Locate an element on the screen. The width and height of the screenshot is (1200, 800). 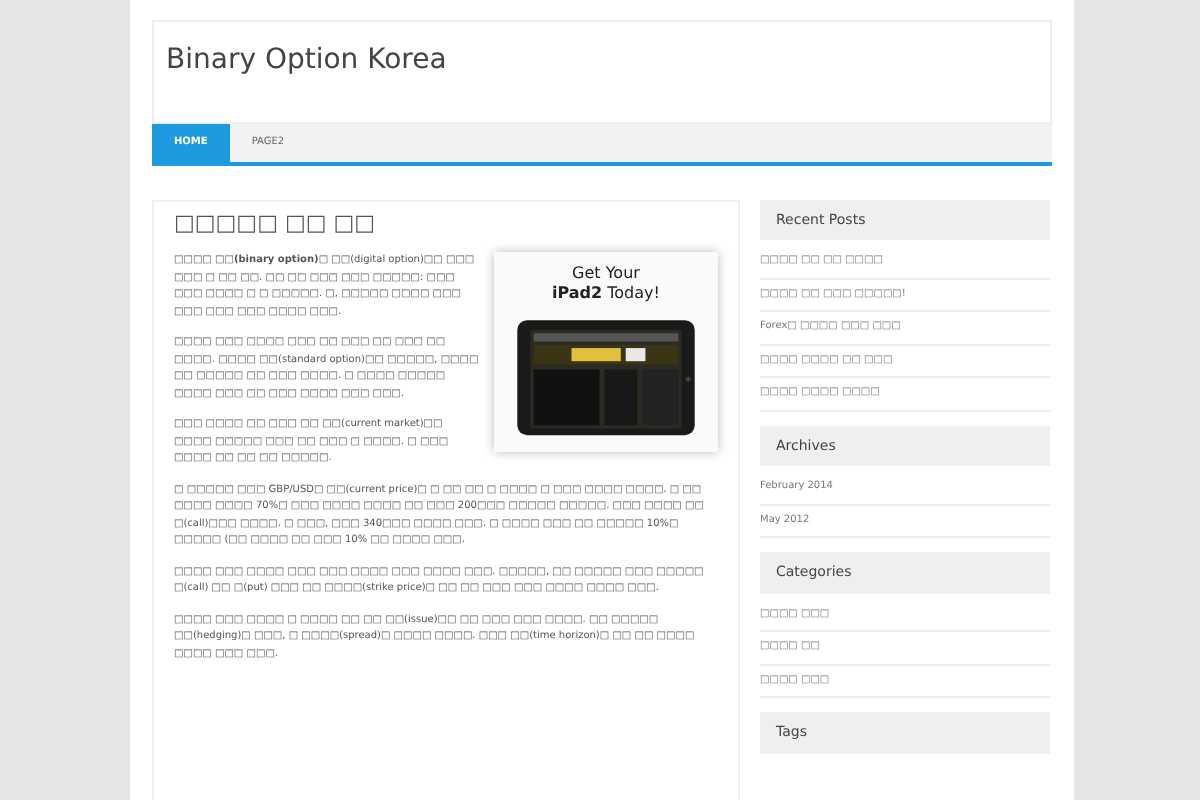
post-title: □□□□□ □□ □□ is located at coordinates (276, 223).